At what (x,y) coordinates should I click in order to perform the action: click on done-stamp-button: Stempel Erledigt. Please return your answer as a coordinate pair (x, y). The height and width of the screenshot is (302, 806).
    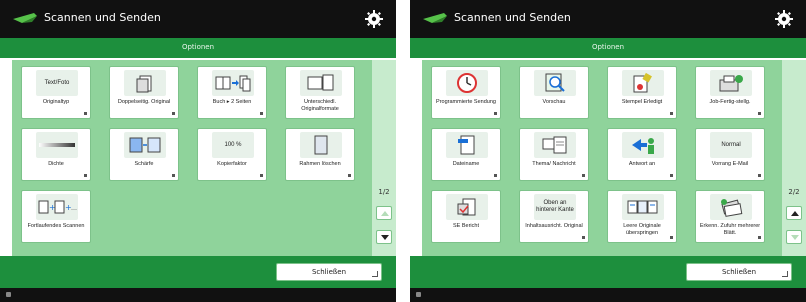
    Looking at the image, I should click on (642, 92).